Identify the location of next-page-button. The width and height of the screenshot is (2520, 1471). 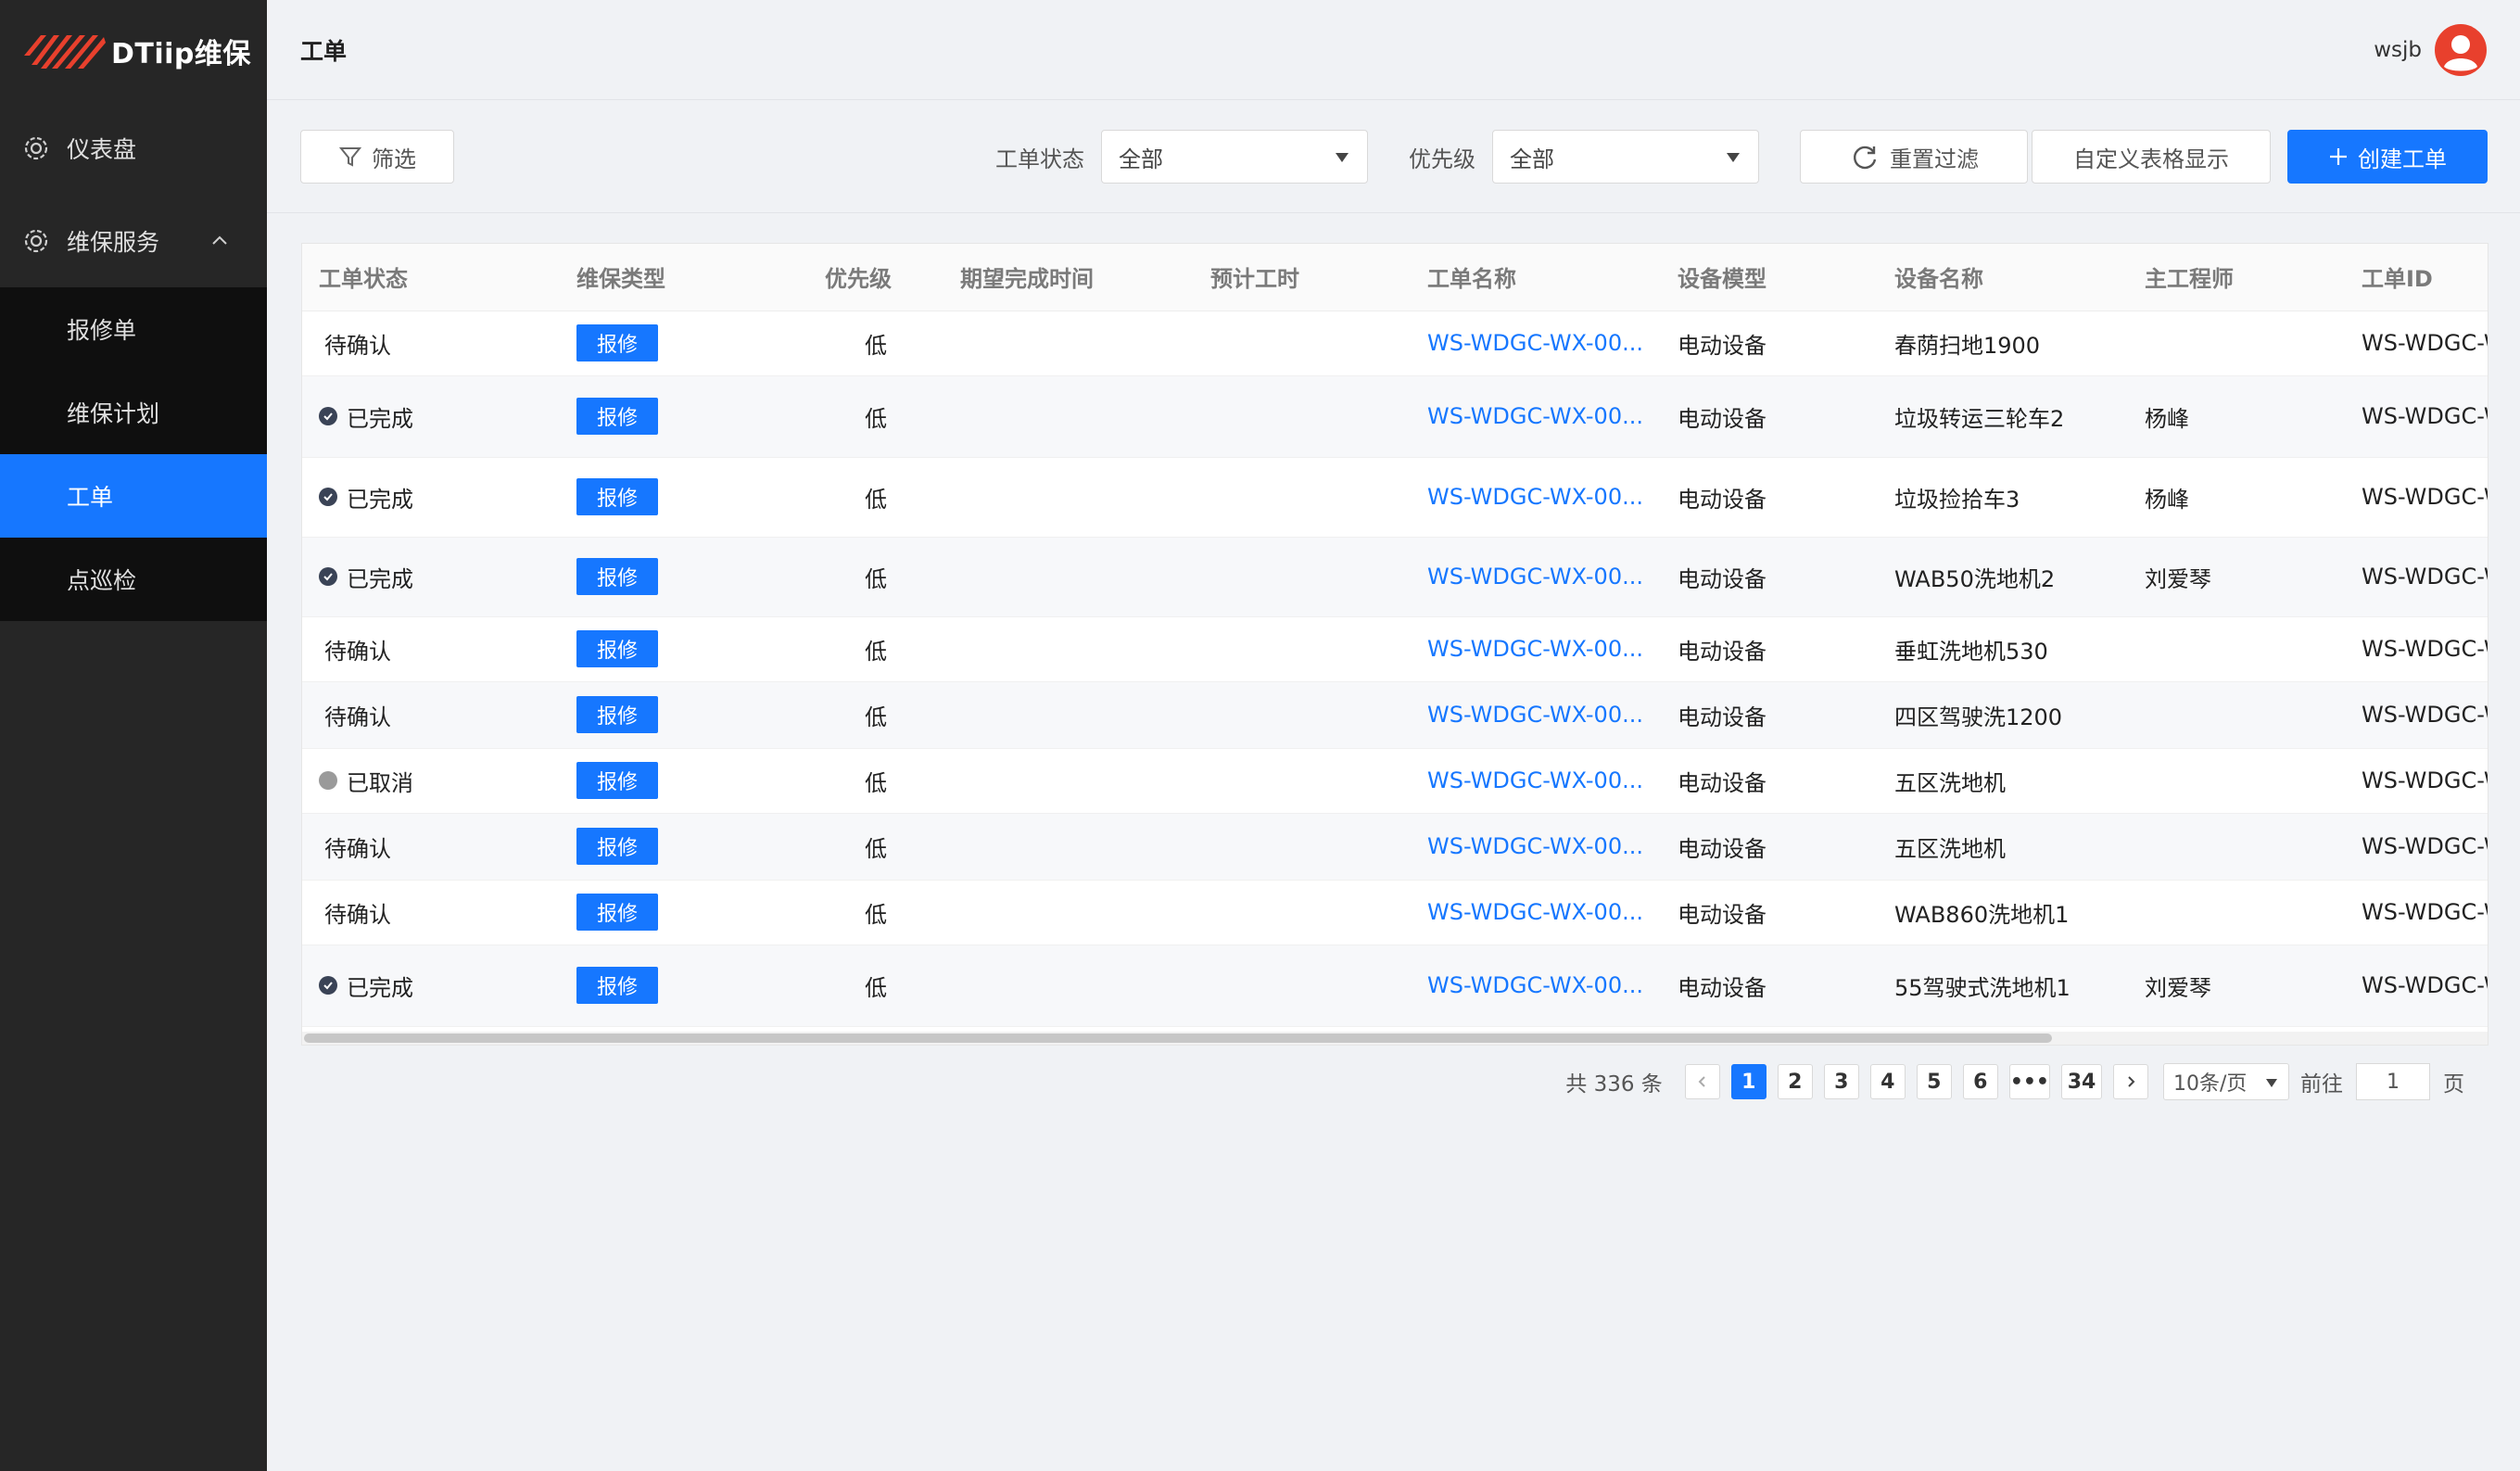
(2130, 1081).